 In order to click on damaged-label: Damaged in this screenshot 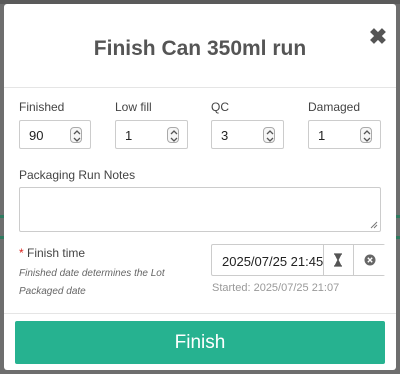, I will do `click(334, 107)`.